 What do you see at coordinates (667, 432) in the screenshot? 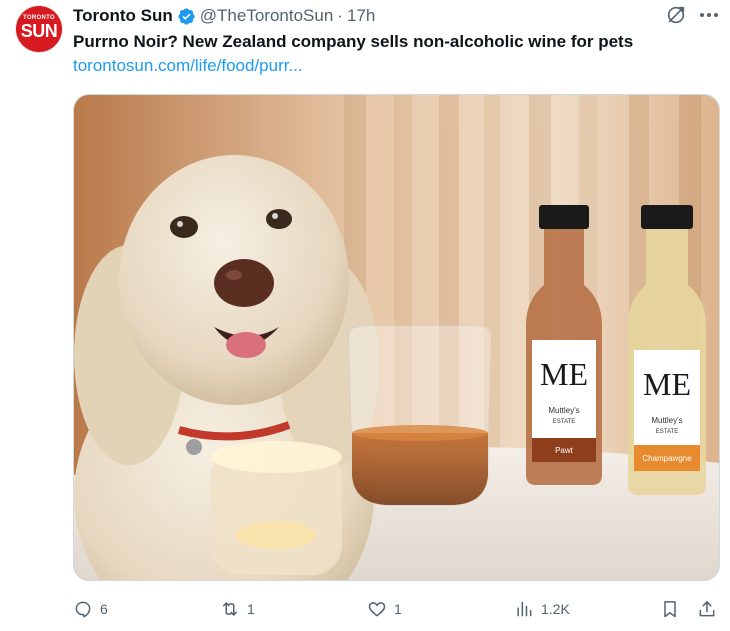
I see `bottle2-estate: ESTATE` at bounding box center [667, 432].